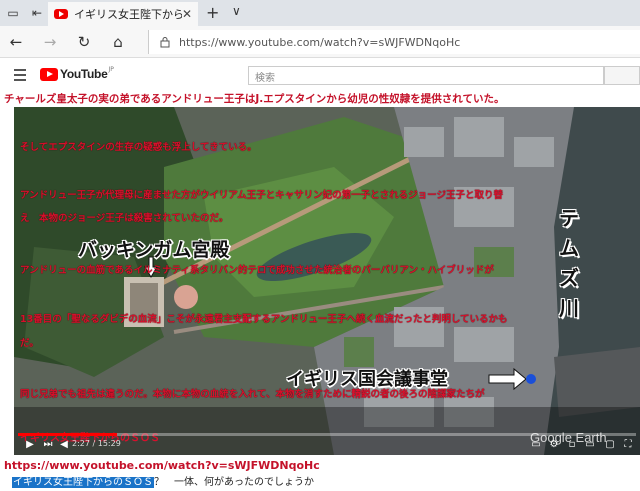 The width and height of the screenshot is (640, 491). What do you see at coordinates (48, 445) in the screenshot?
I see `next-icon: ⏭` at bounding box center [48, 445].